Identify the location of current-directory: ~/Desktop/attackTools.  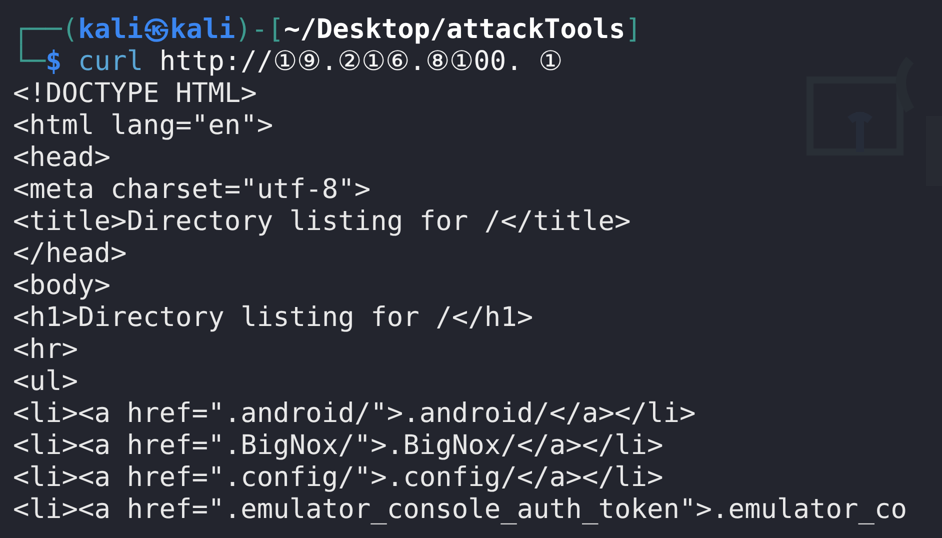
(455, 30).